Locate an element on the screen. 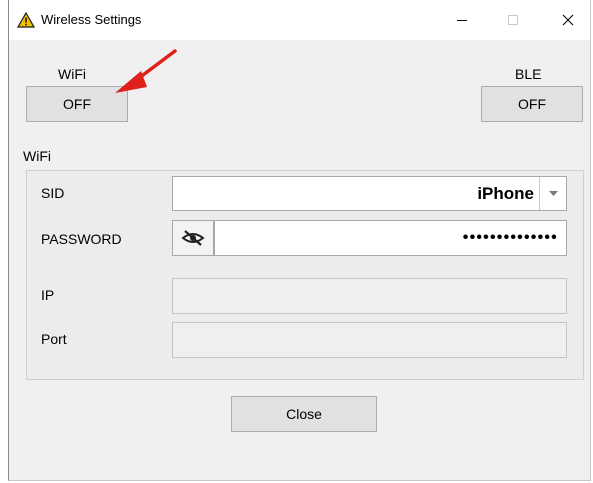 The width and height of the screenshot is (593, 483). port-label: Port is located at coordinates (54, 339).